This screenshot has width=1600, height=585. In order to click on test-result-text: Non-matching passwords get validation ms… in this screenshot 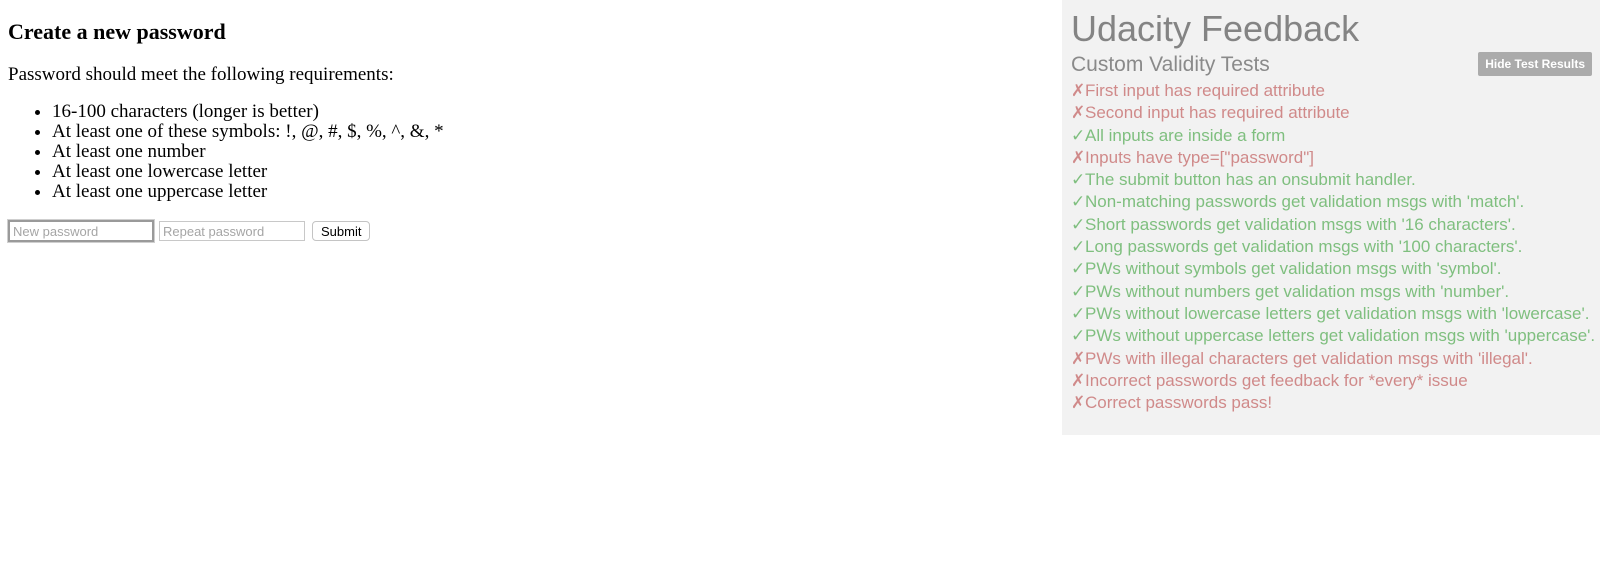, I will do `click(1305, 202)`.